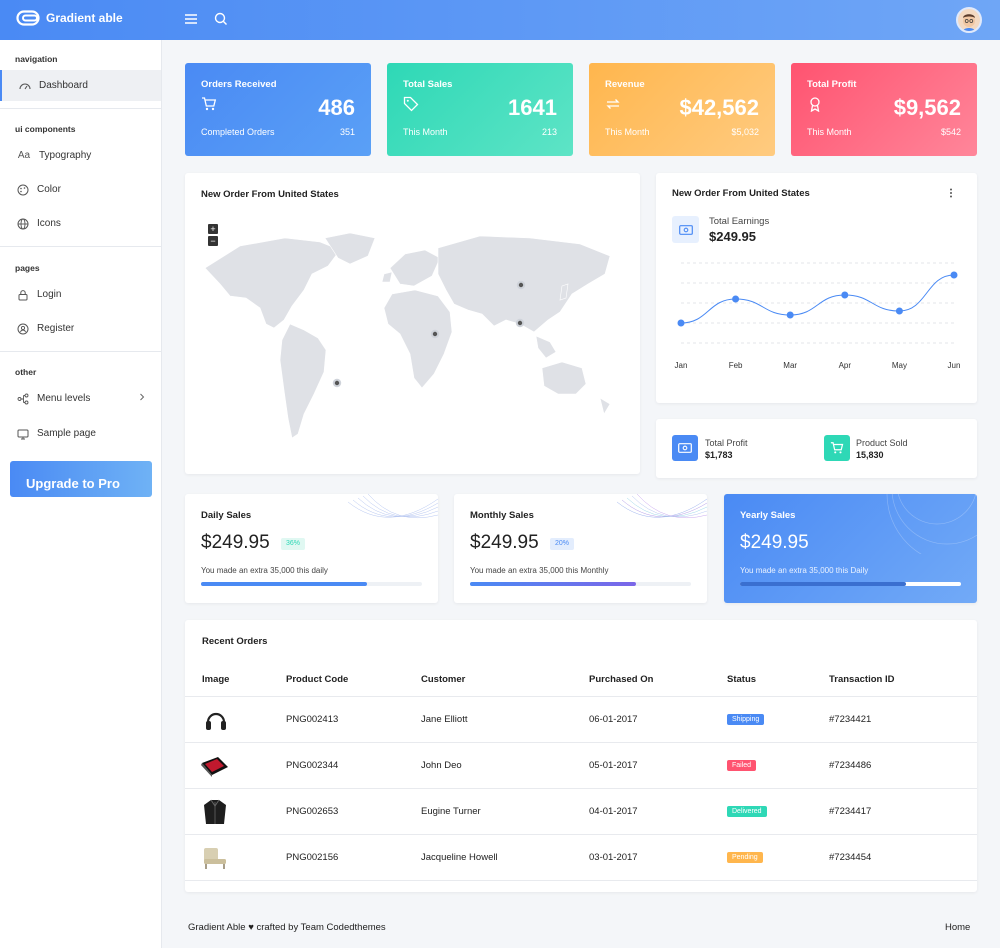 This screenshot has width=1000, height=948. Describe the element at coordinates (312, 857) in the screenshot. I see `product-code: PNG002156` at that location.